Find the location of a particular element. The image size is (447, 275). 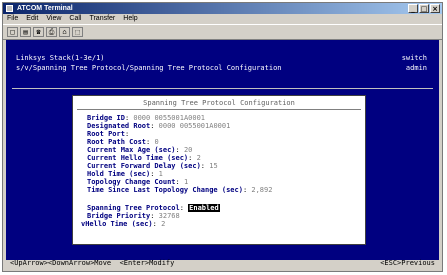

bridge-priority-row: Bridge Priority: 32768 is located at coordinates (133, 216).